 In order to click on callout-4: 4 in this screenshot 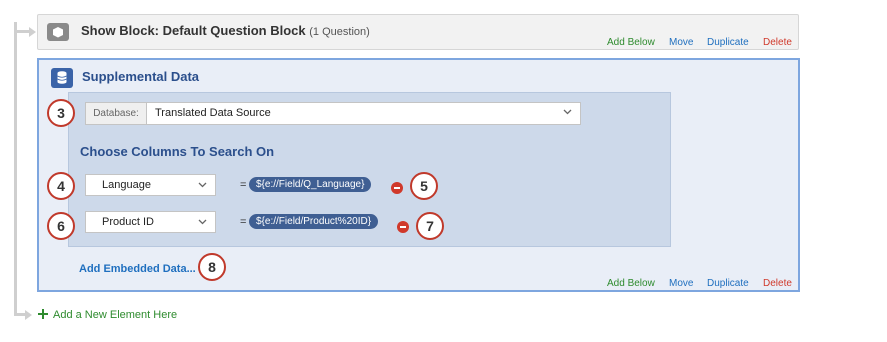, I will do `click(61, 186)`.